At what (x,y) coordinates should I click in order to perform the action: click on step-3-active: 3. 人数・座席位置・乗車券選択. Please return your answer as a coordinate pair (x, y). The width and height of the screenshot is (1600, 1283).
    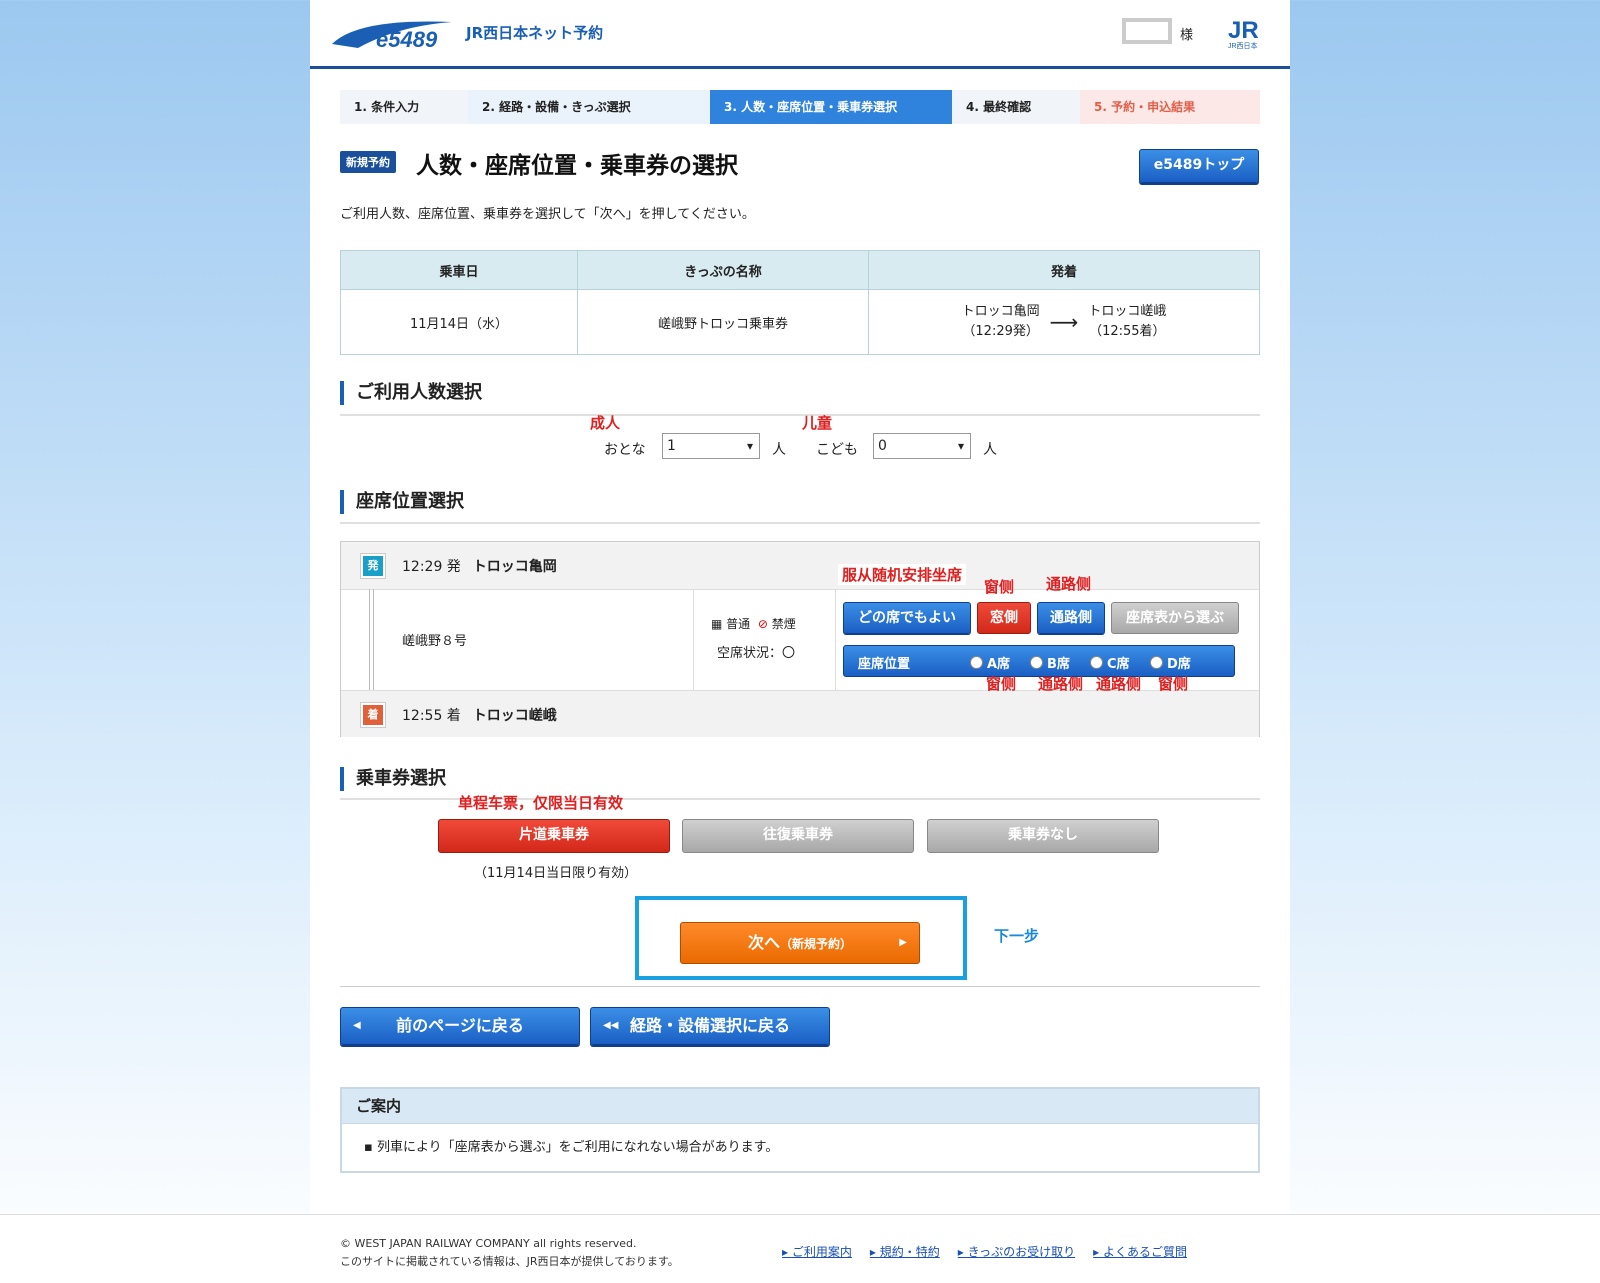
    Looking at the image, I should click on (831, 107).